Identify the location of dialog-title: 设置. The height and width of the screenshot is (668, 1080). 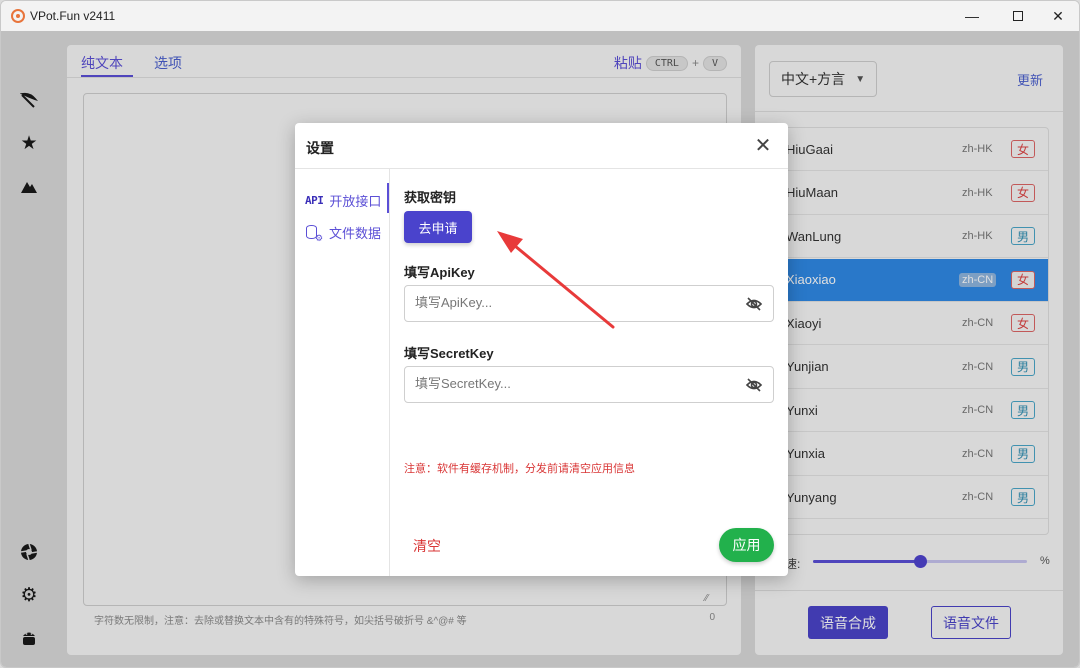
(320, 148).